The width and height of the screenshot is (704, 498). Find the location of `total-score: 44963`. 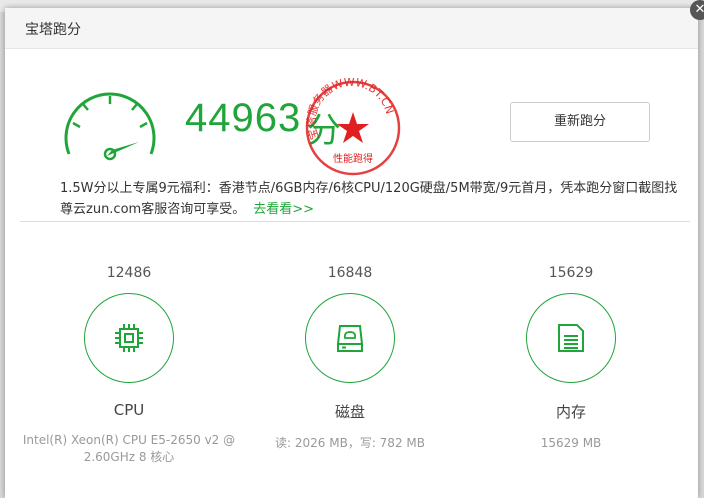

total-score: 44963 is located at coordinates (243, 118).